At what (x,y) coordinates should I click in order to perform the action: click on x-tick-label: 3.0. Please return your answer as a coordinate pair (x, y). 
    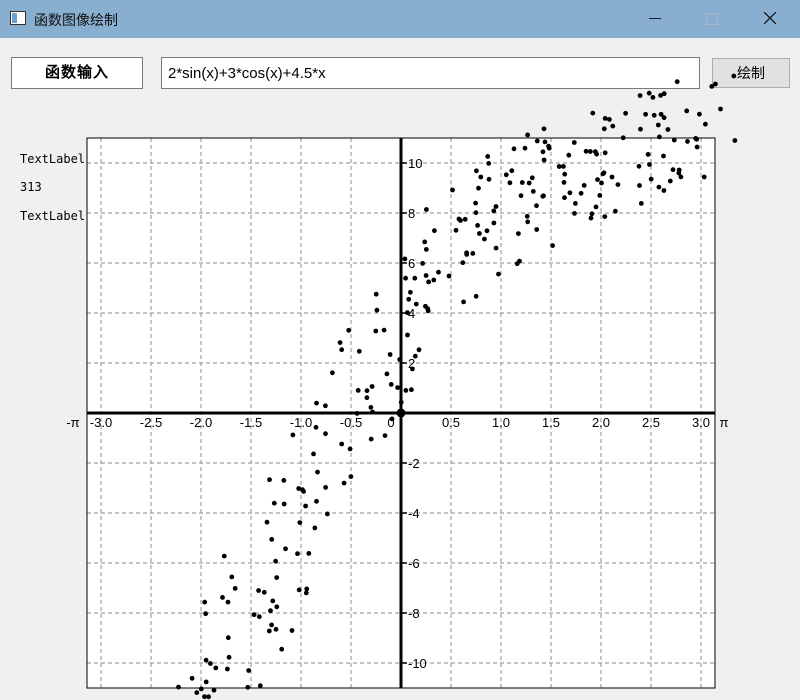
    Looking at the image, I should click on (701, 422).